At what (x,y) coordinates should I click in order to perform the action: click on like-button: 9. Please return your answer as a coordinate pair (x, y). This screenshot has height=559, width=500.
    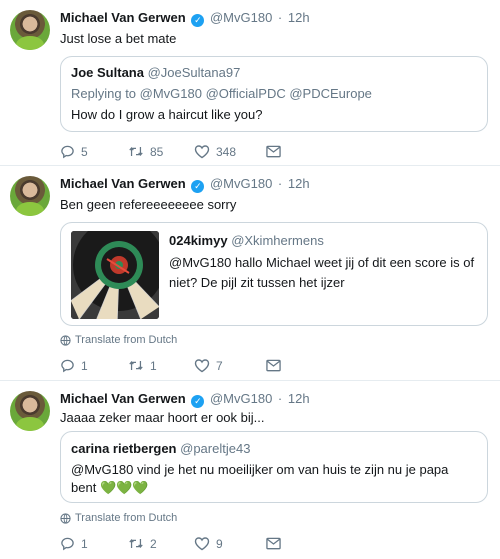
    Looking at the image, I should click on (230, 543).